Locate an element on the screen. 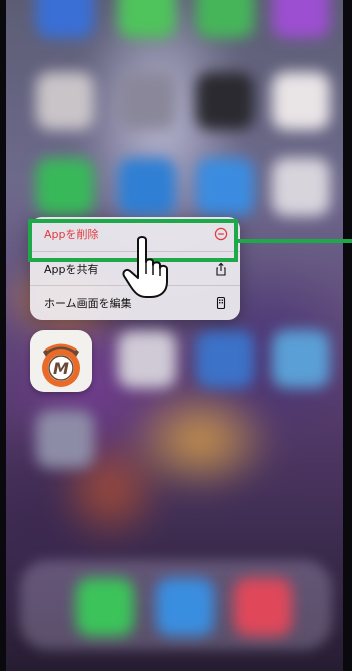 This screenshot has width=352, height=671. share-app-label: Appを共有 is located at coordinates (71, 269).